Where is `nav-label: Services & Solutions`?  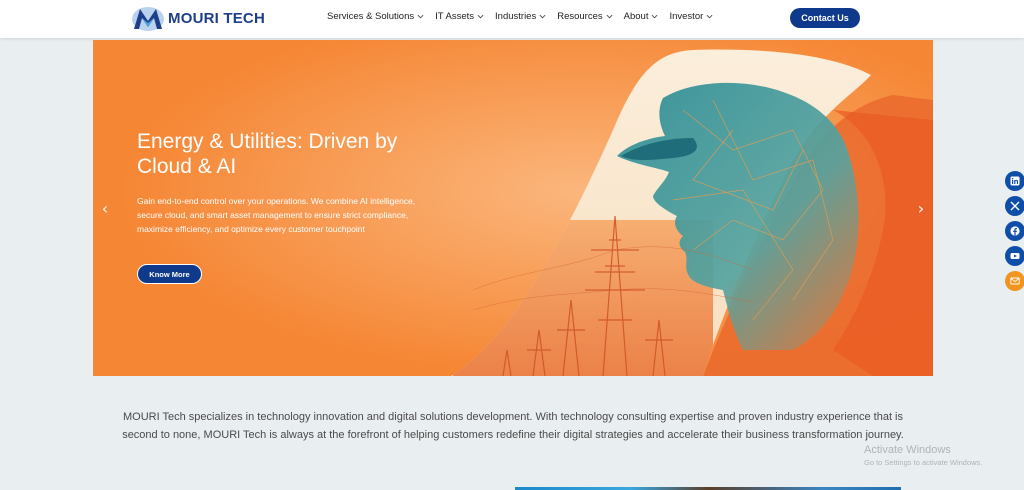
nav-label: Services & Solutions is located at coordinates (371, 16).